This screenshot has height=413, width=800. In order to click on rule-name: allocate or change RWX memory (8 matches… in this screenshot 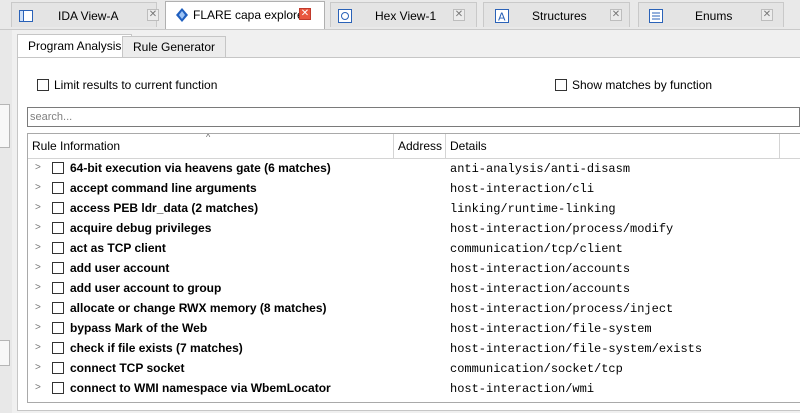, I will do `click(198, 308)`.